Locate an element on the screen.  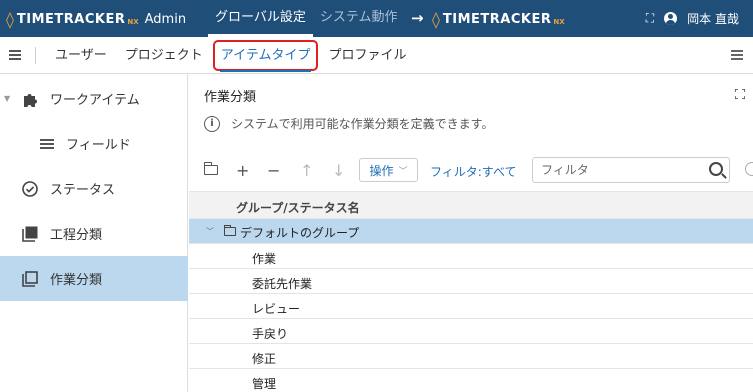
row-label: 作業 is located at coordinates (264, 259).